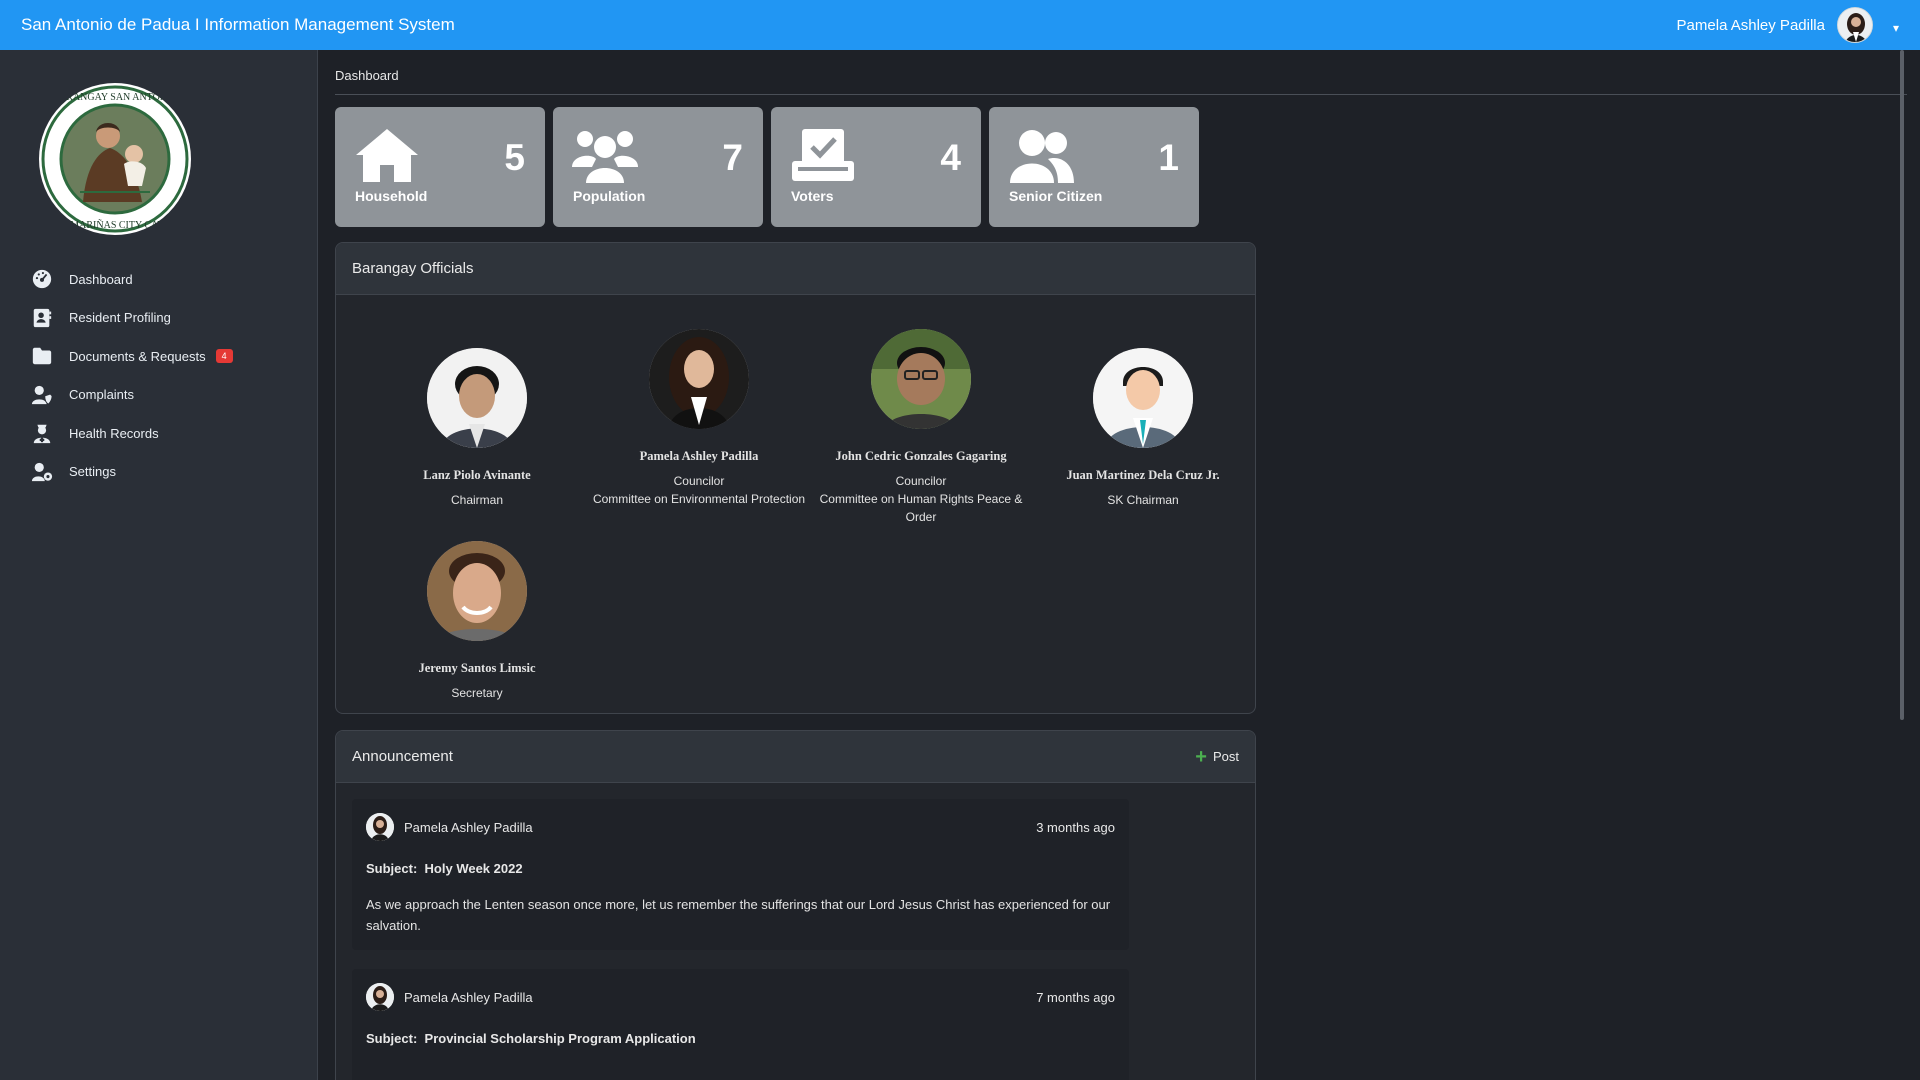  What do you see at coordinates (699, 499) in the screenshot?
I see `official-committee: Committee on Environmental Protection` at bounding box center [699, 499].